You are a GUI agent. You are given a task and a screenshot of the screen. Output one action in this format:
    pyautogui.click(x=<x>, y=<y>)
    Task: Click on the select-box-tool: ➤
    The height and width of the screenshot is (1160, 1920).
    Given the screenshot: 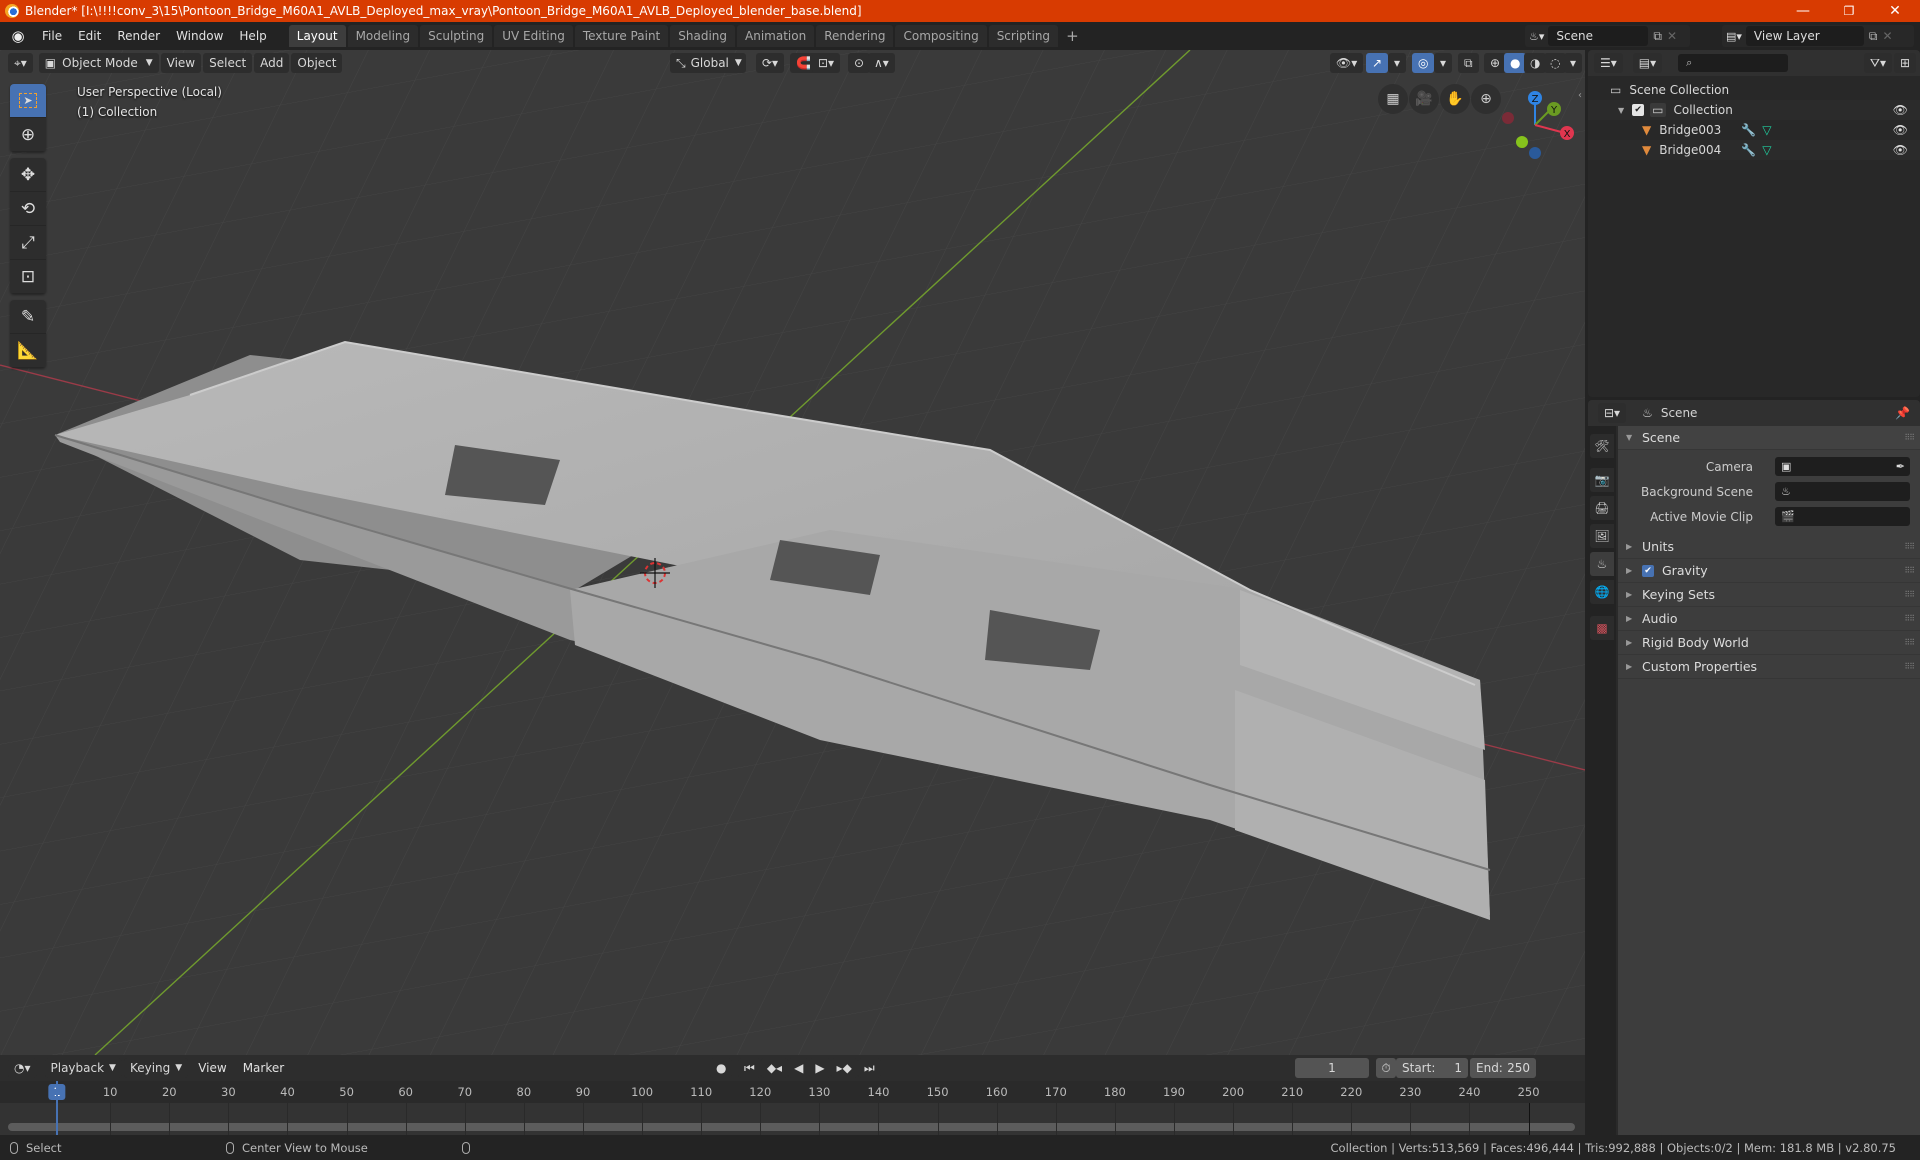 What is the action you would take?
    pyautogui.click(x=28, y=101)
    